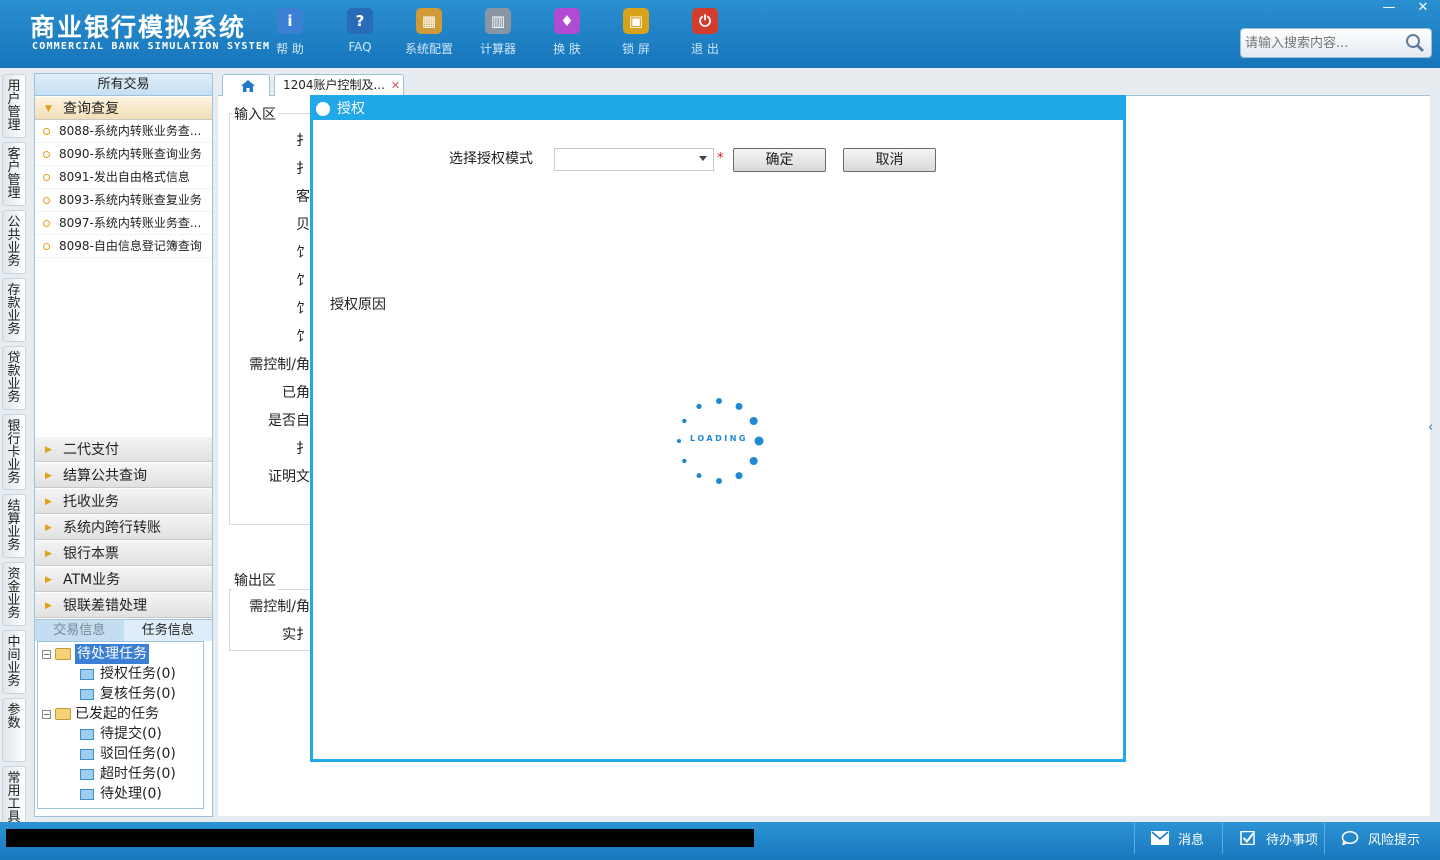  What do you see at coordinates (14, 526) in the screenshot?
I see `left-nav-item: 结算业务` at bounding box center [14, 526].